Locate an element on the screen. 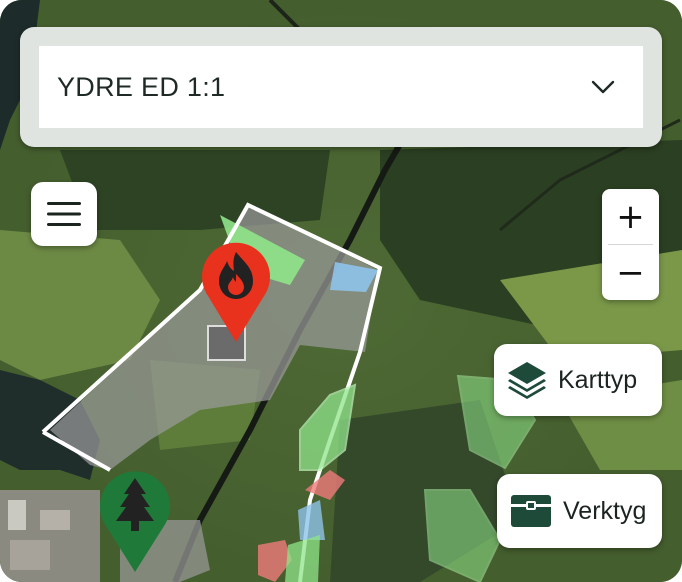  menu-button is located at coordinates (64, 214).